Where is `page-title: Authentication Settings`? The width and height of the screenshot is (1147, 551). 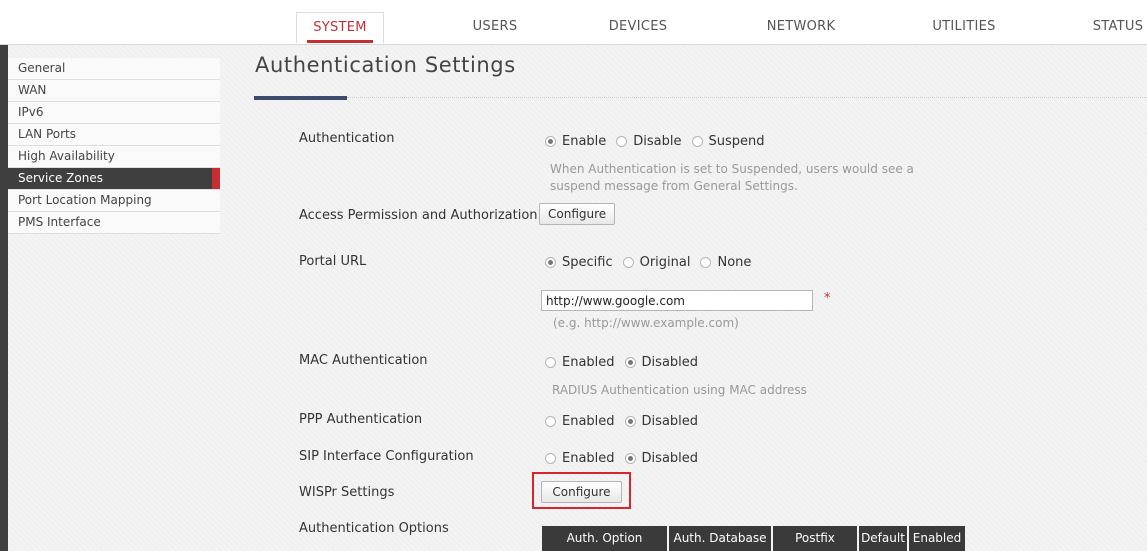
page-title: Authentication Settings is located at coordinates (385, 65).